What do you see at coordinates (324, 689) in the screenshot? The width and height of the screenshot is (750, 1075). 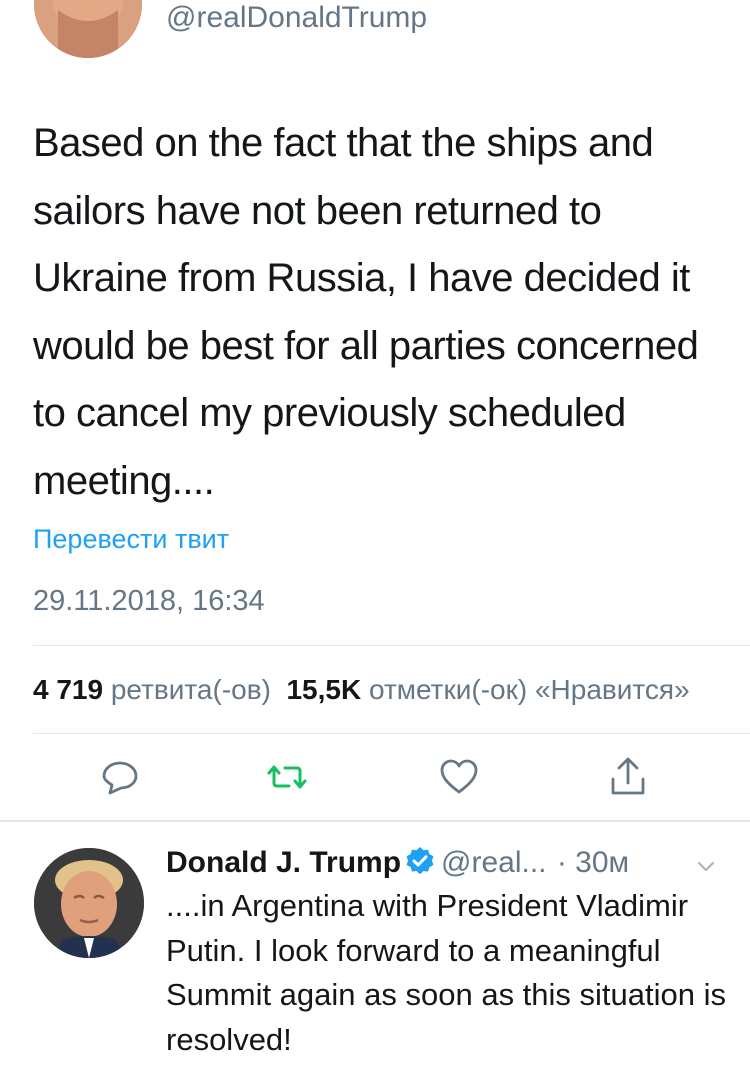 I see `likes-count: 15,5K` at bounding box center [324, 689].